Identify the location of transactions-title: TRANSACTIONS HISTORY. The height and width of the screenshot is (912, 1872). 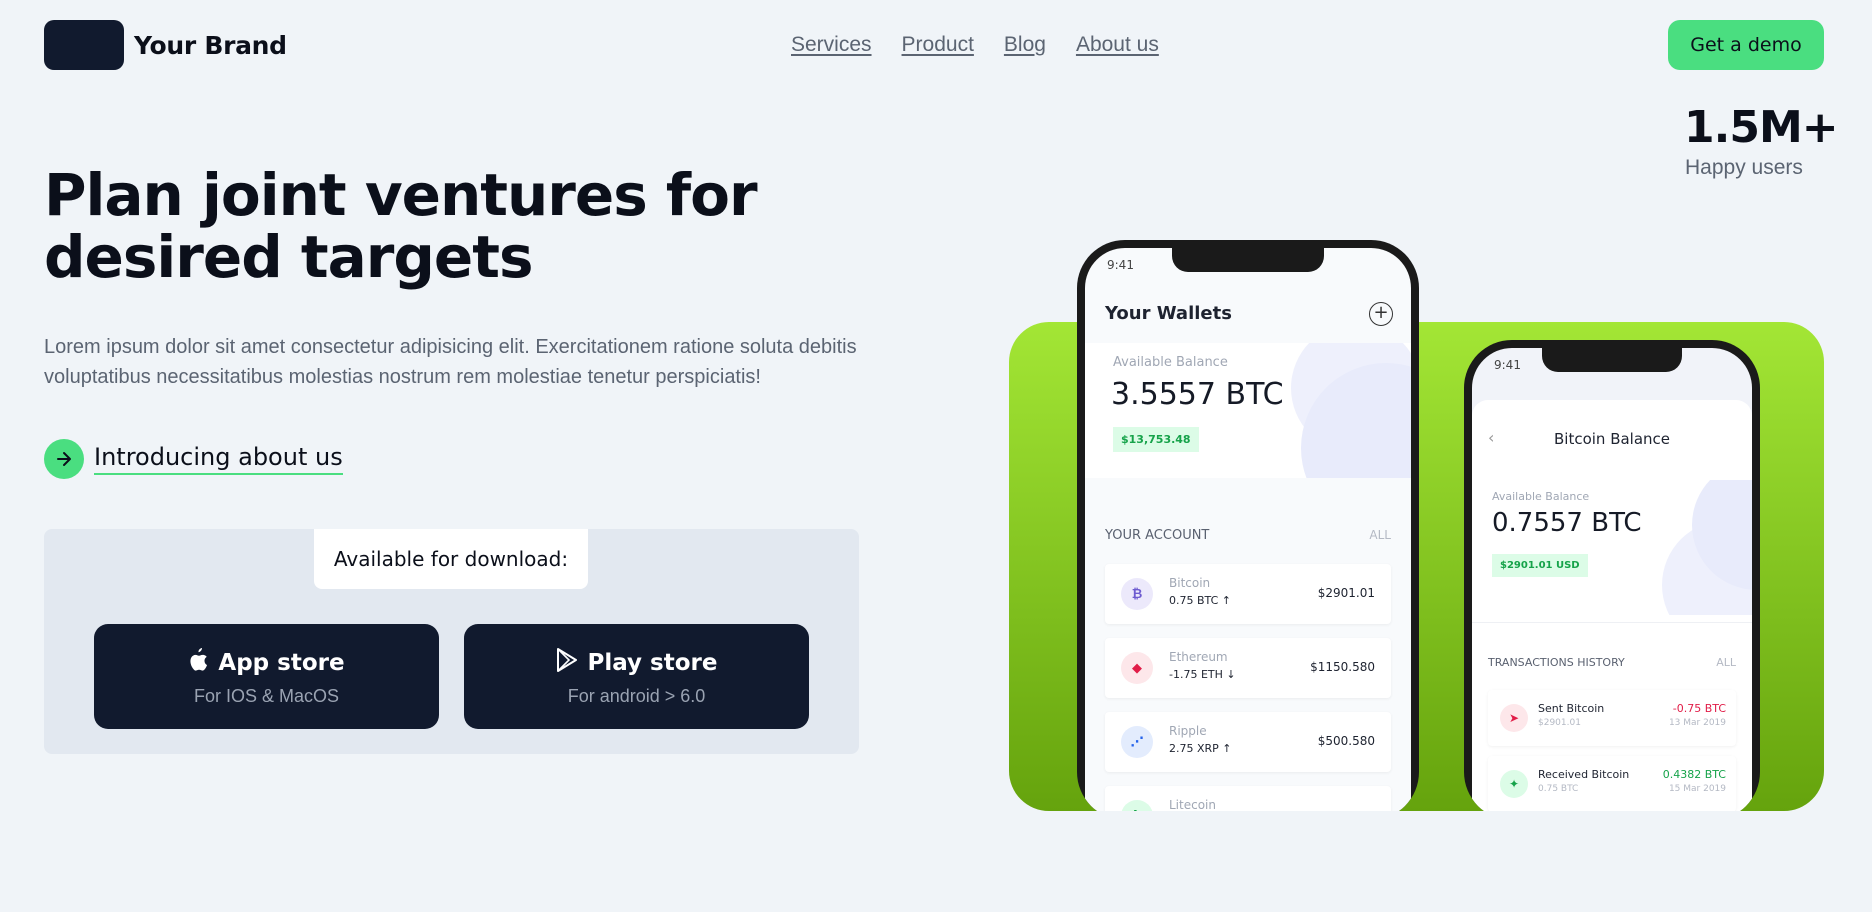
(1556, 662).